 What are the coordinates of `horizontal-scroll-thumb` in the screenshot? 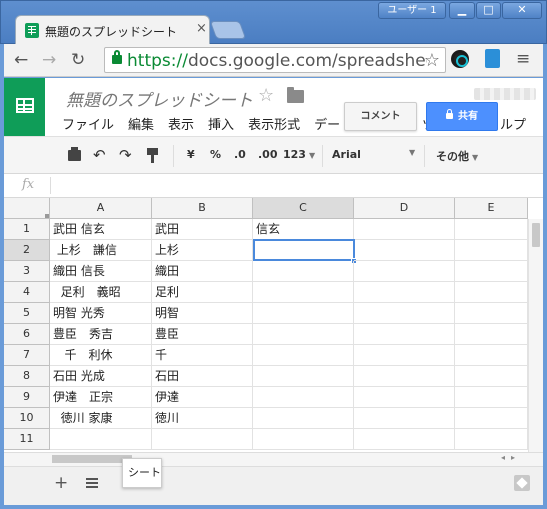 It's located at (92, 459).